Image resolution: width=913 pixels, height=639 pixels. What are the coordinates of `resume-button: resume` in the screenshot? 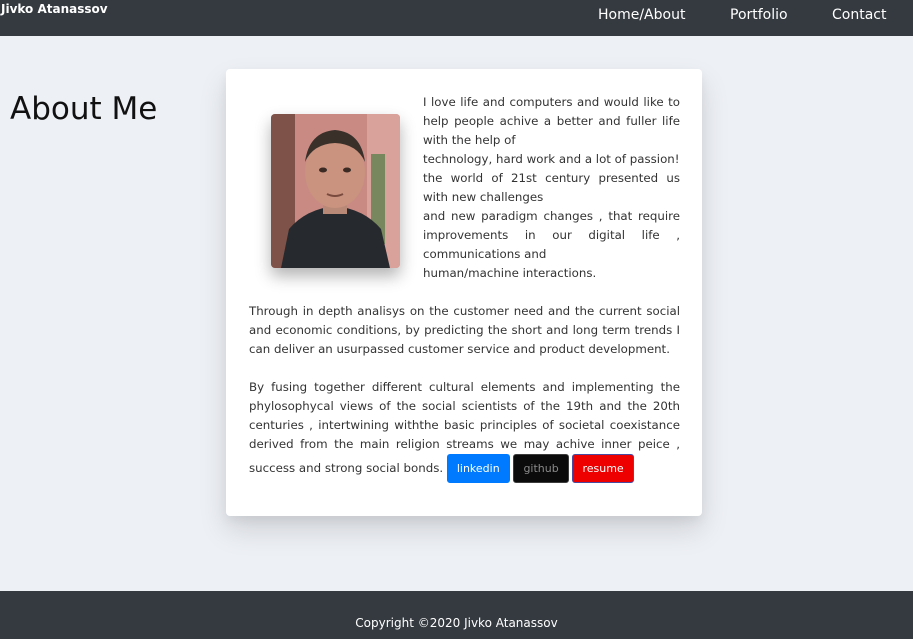 It's located at (603, 468).